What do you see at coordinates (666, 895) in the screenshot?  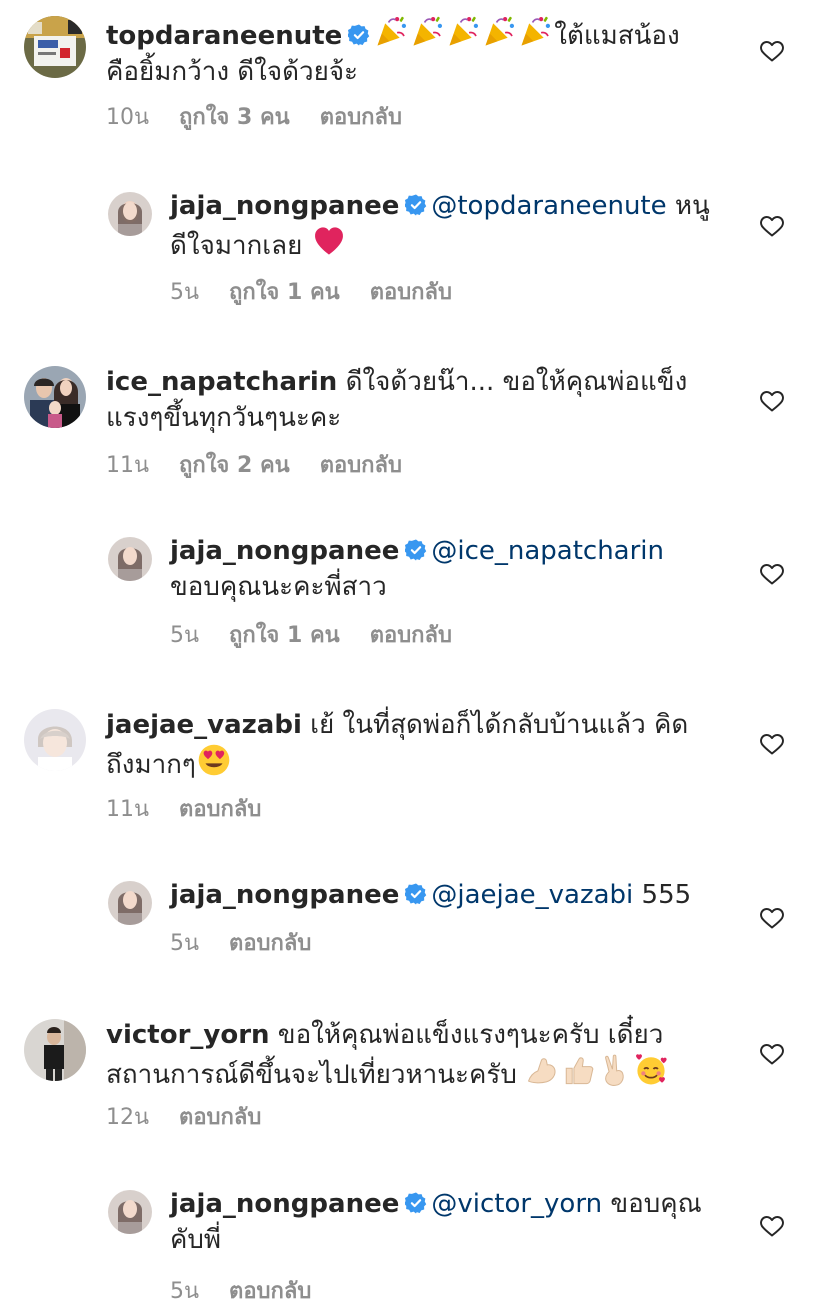 I see `comment-body: 555` at bounding box center [666, 895].